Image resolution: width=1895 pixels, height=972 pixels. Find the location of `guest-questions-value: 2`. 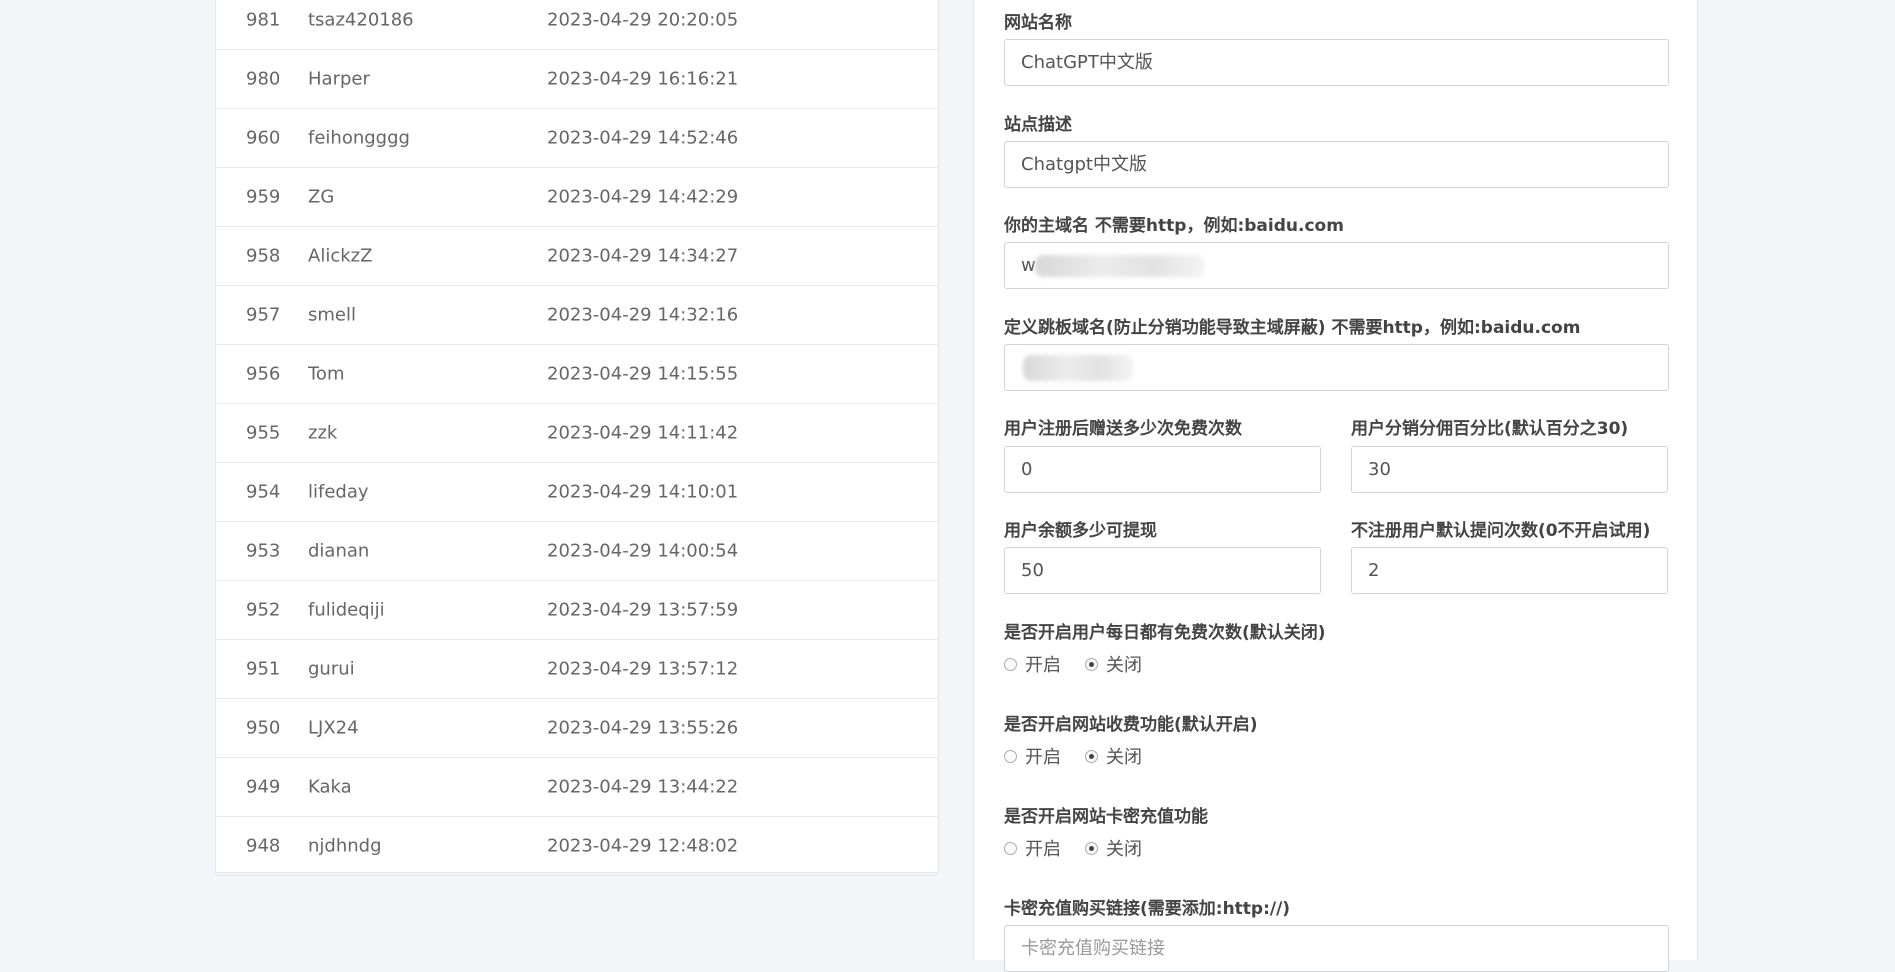

guest-questions-value: 2 is located at coordinates (1374, 570).